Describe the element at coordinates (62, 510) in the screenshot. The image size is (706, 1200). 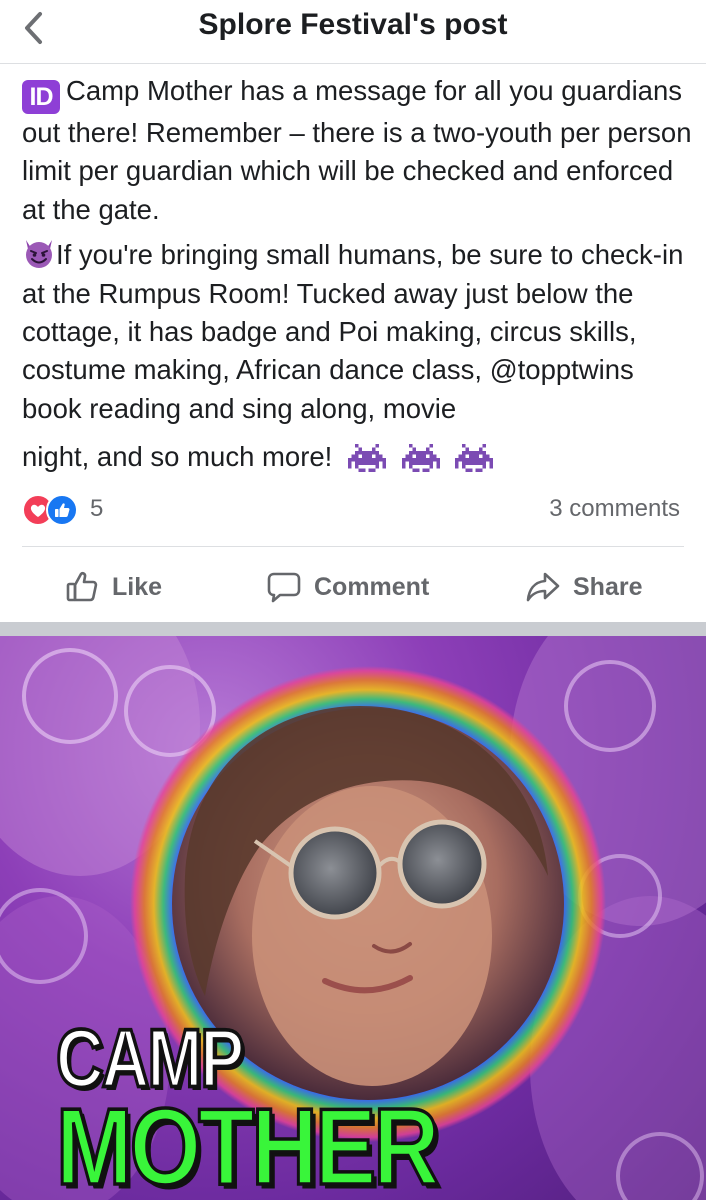
I see `like-reaction-icon` at that location.